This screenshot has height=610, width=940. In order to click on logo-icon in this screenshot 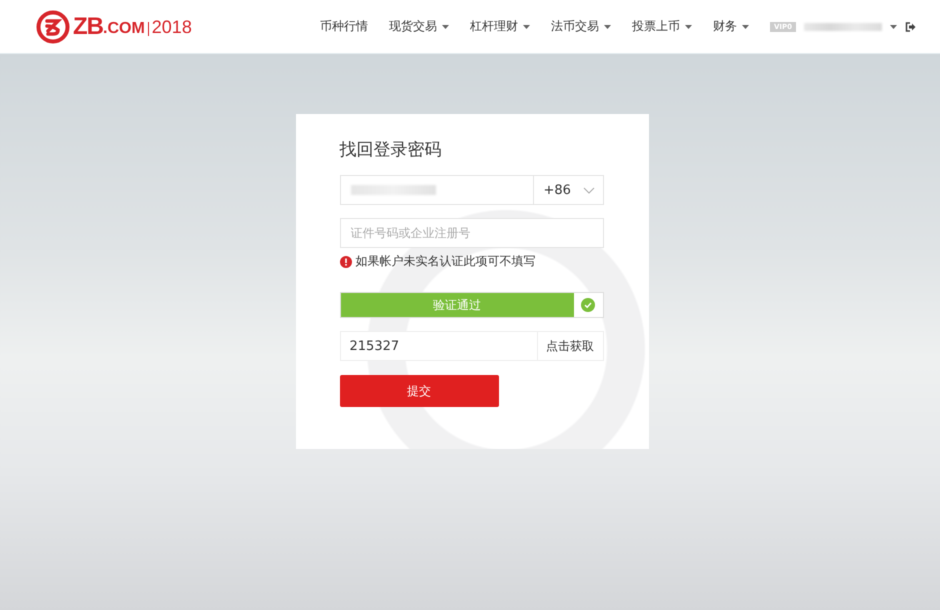, I will do `click(53, 27)`.